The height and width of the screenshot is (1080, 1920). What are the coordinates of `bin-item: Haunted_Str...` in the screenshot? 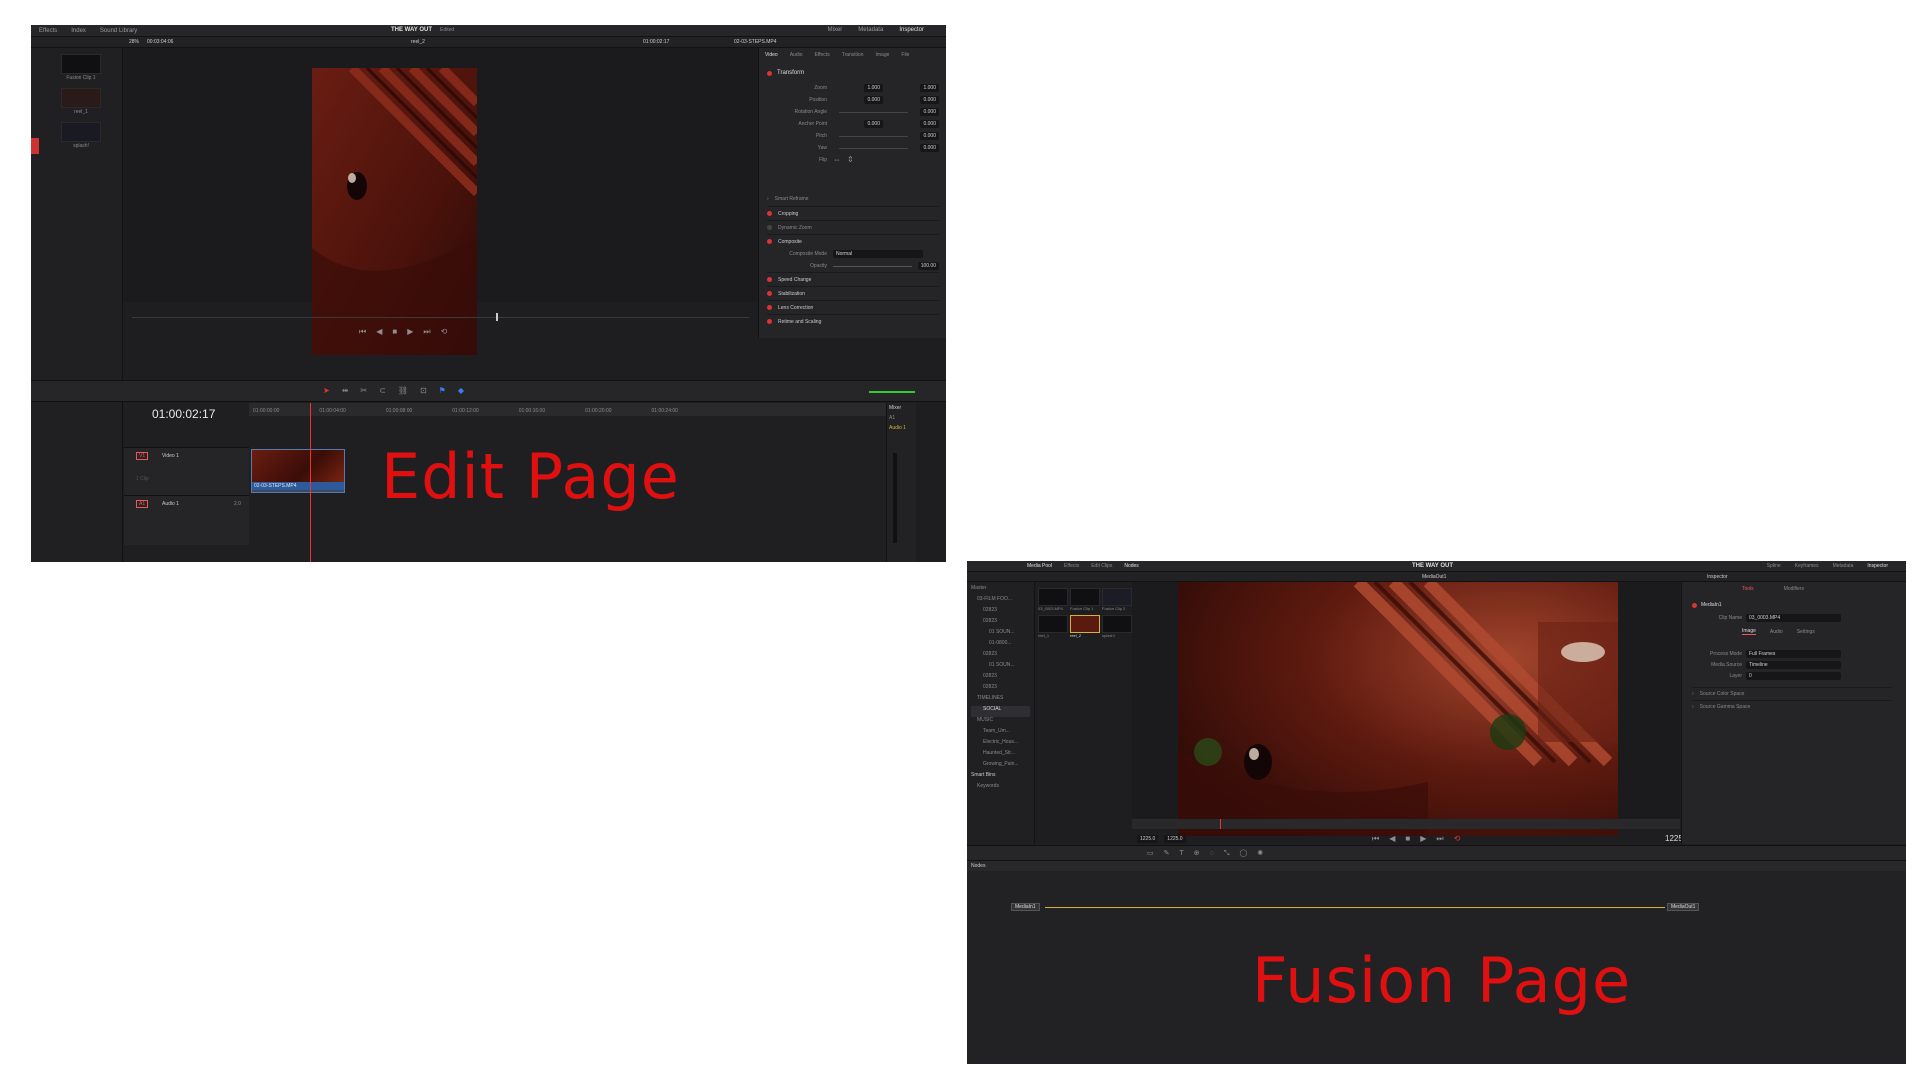 It's located at (1000, 755).